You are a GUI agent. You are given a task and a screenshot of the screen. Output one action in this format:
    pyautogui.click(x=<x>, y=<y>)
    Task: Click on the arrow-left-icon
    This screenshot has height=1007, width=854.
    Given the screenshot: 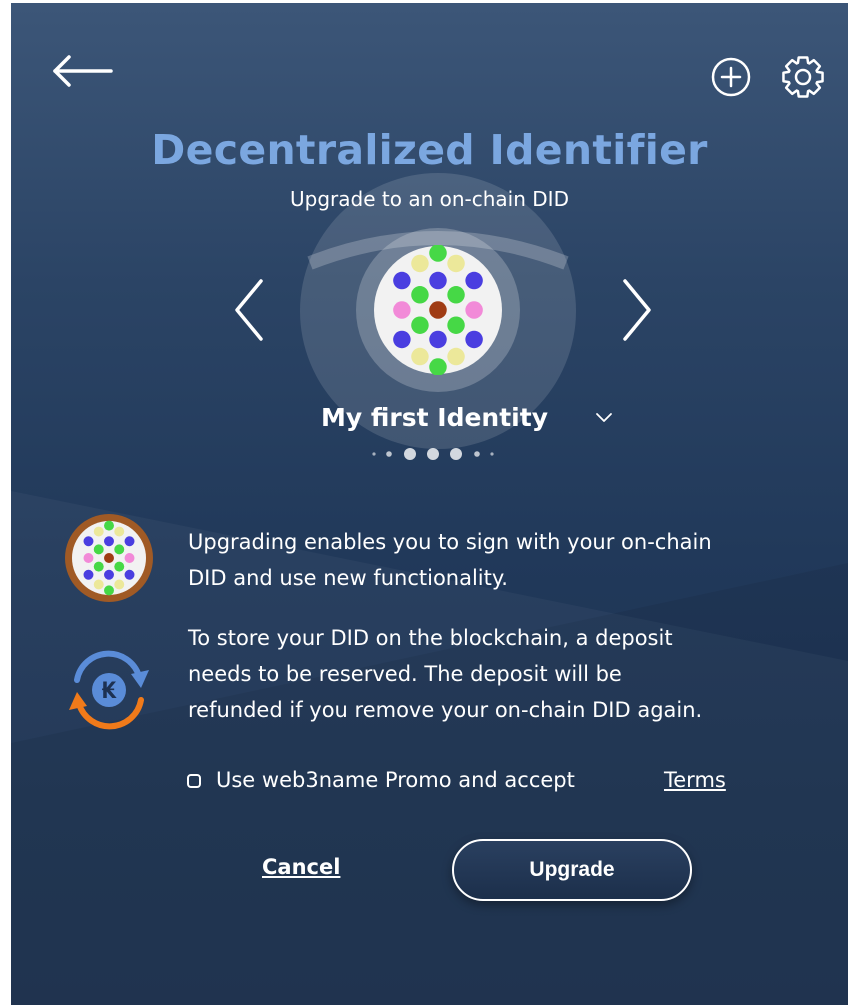 What is the action you would take?
    pyautogui.click(x=83, y=71)
    